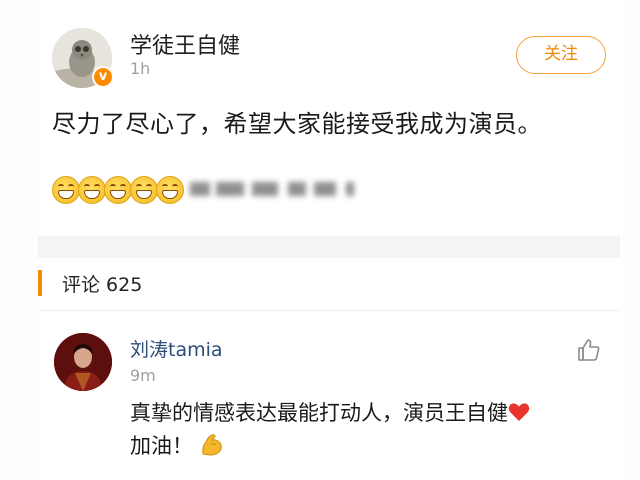 The image size is (640, 480). What do you see at coordinates (161, 446) in the screenshot?
I see `comment-text-line2: 加油！` at bounding box center [161, 446].